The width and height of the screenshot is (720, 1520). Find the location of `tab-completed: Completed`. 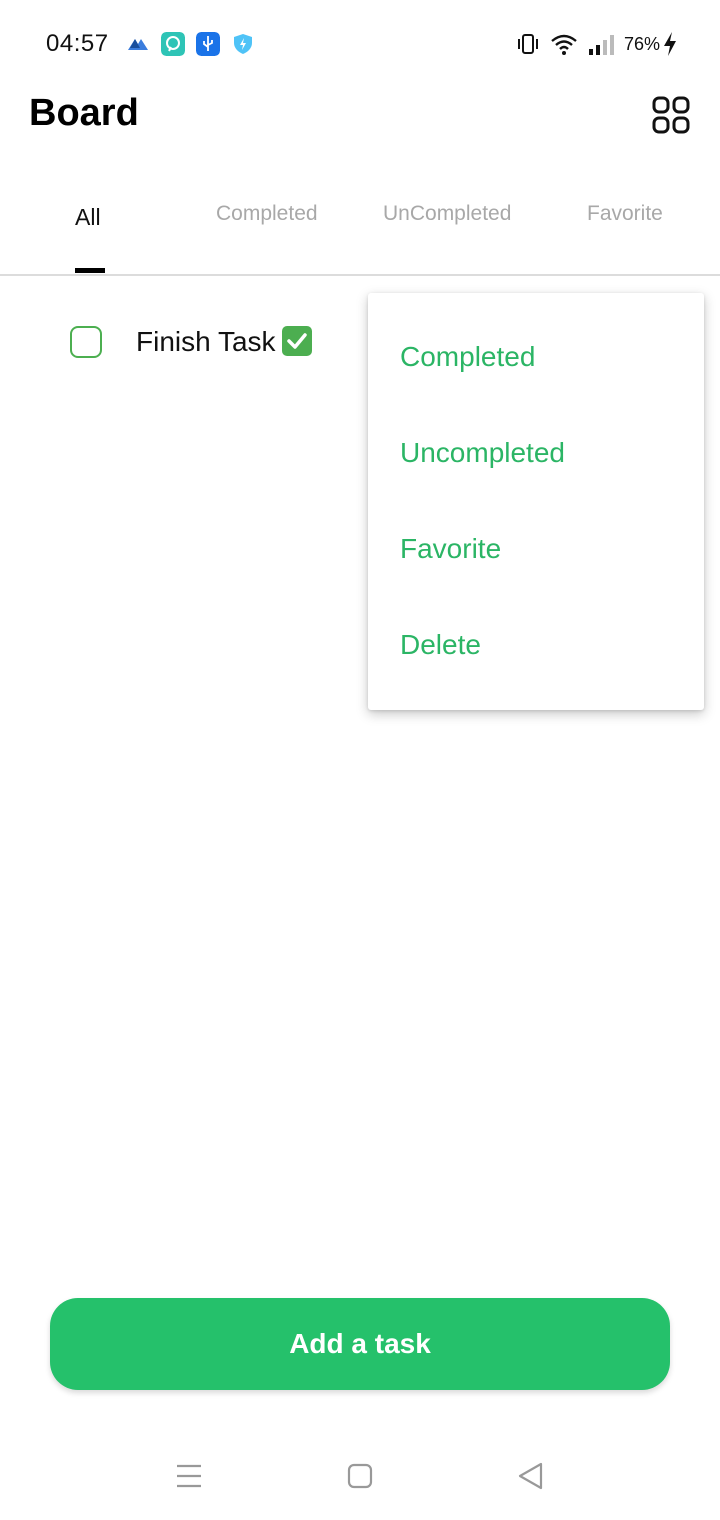

tab-completed: Completed is located at coordinates (267, 214).